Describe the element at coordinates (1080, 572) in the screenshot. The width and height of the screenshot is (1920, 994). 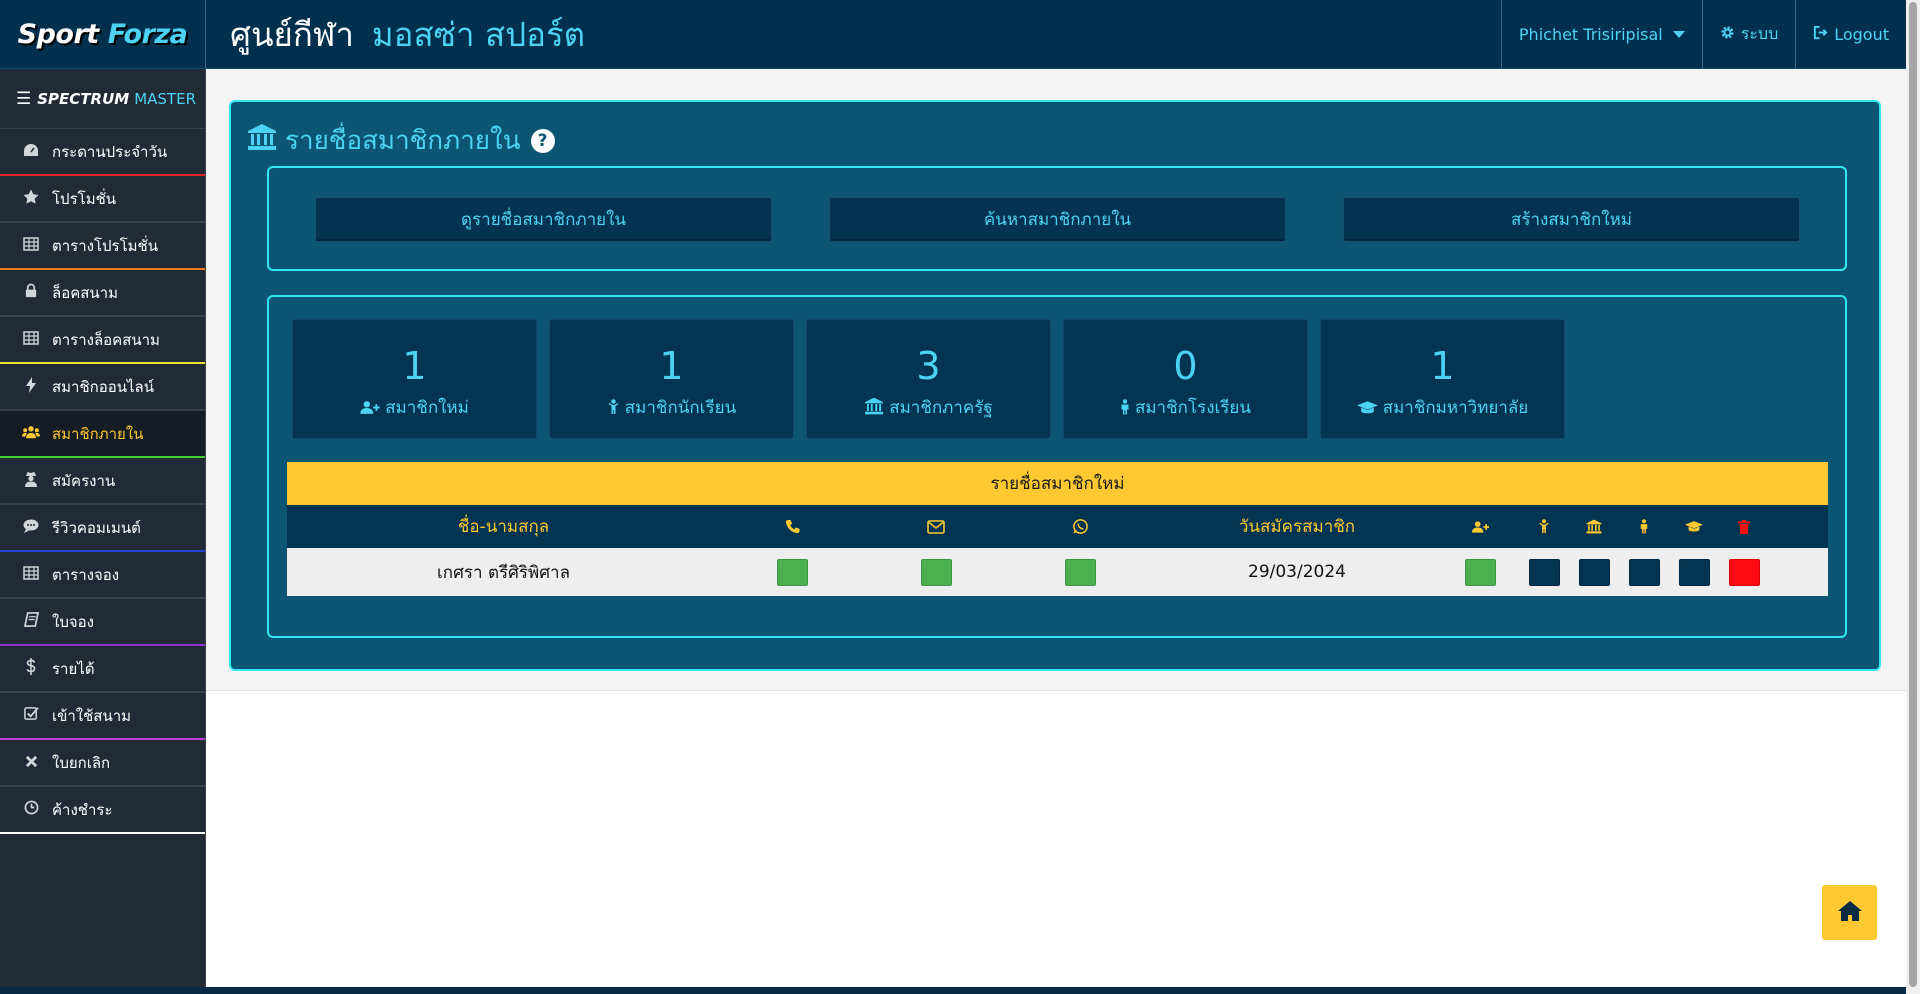
I see `whatsapp-status` at that location.